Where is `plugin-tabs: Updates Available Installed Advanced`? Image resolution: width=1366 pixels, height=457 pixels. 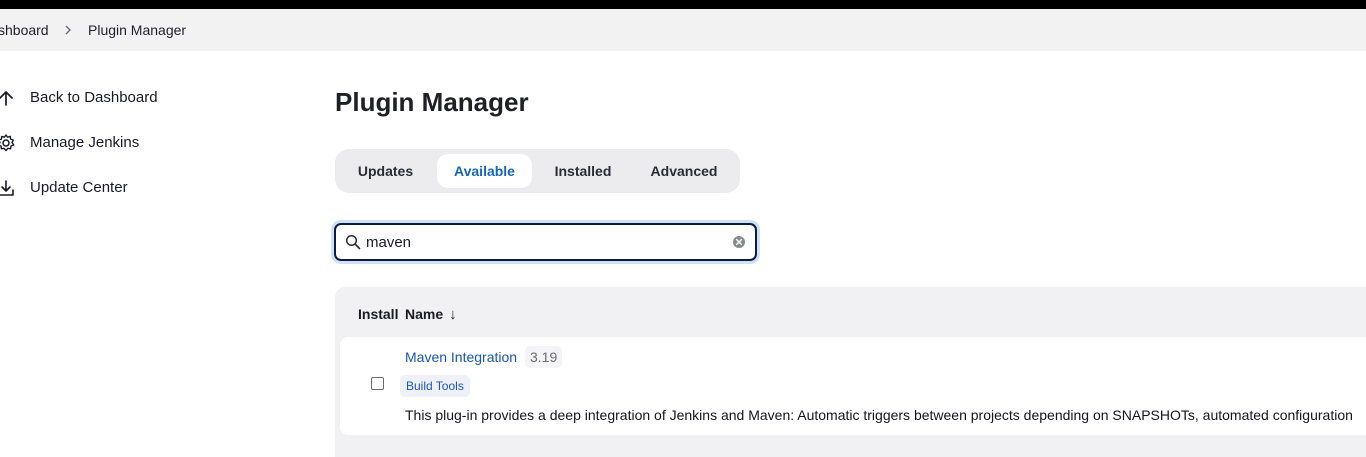 plugin-tabs: Updates Available Installed Advanced is located at coordinates (537, 171).